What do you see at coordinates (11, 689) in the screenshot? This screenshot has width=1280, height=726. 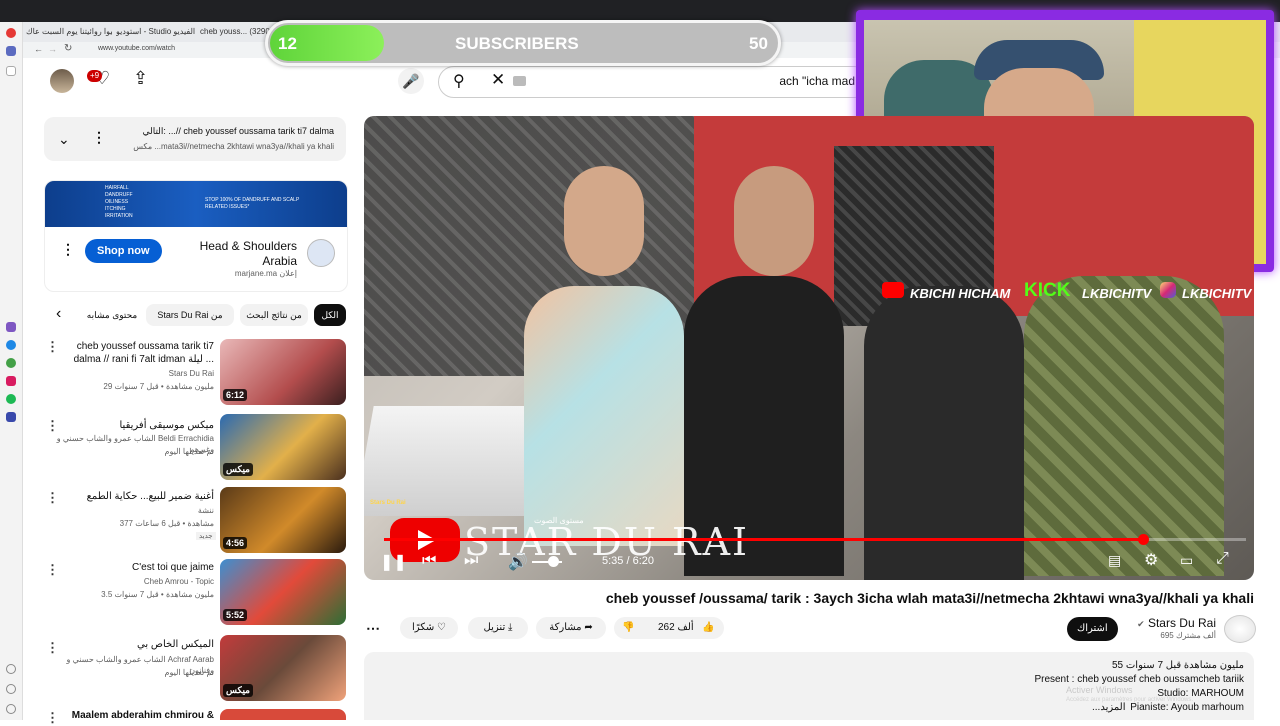 I see `settings-icon` at bounding box center [11, 689].